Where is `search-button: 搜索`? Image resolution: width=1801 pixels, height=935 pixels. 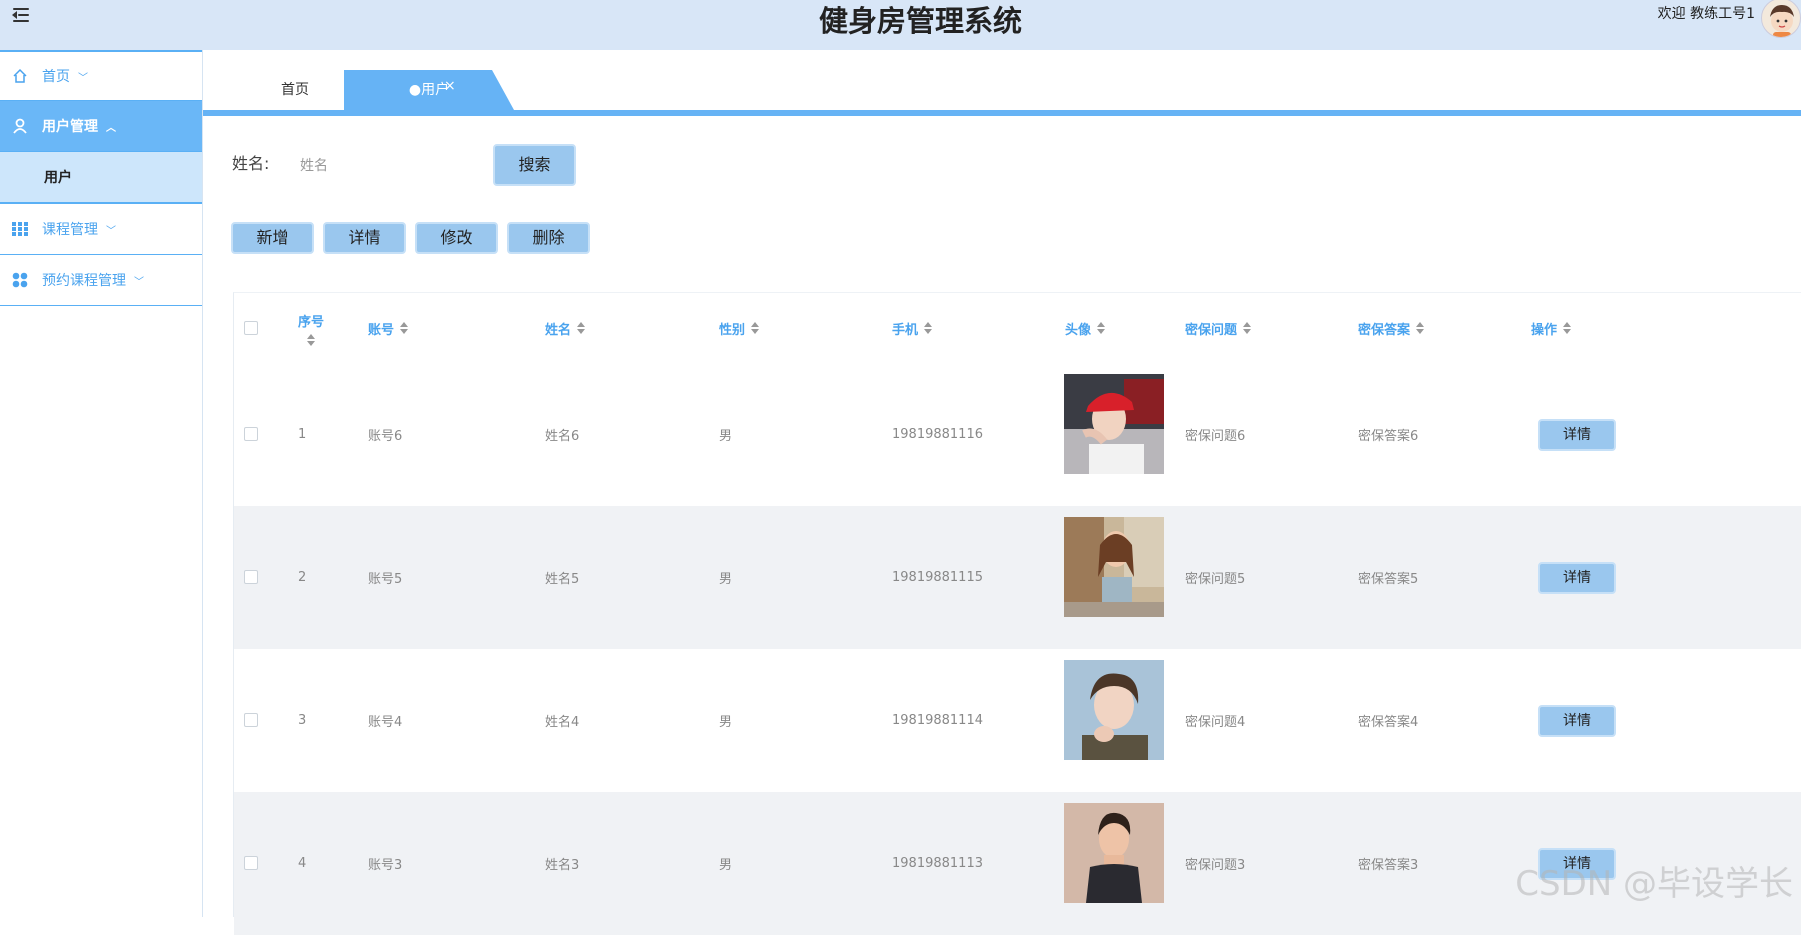
search-button: 搜索 is located at coordinates (534, 165).